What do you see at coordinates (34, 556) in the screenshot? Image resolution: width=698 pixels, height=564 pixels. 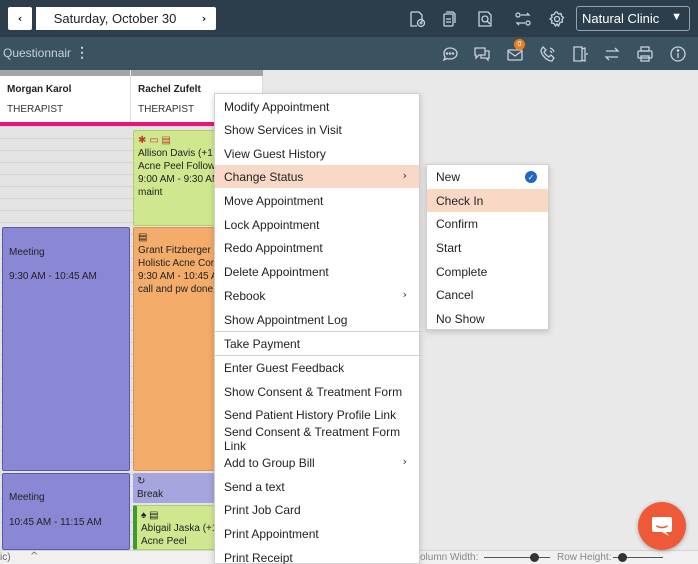 I see `expand-caret-icon: ^` at bounding box center [34, 556].